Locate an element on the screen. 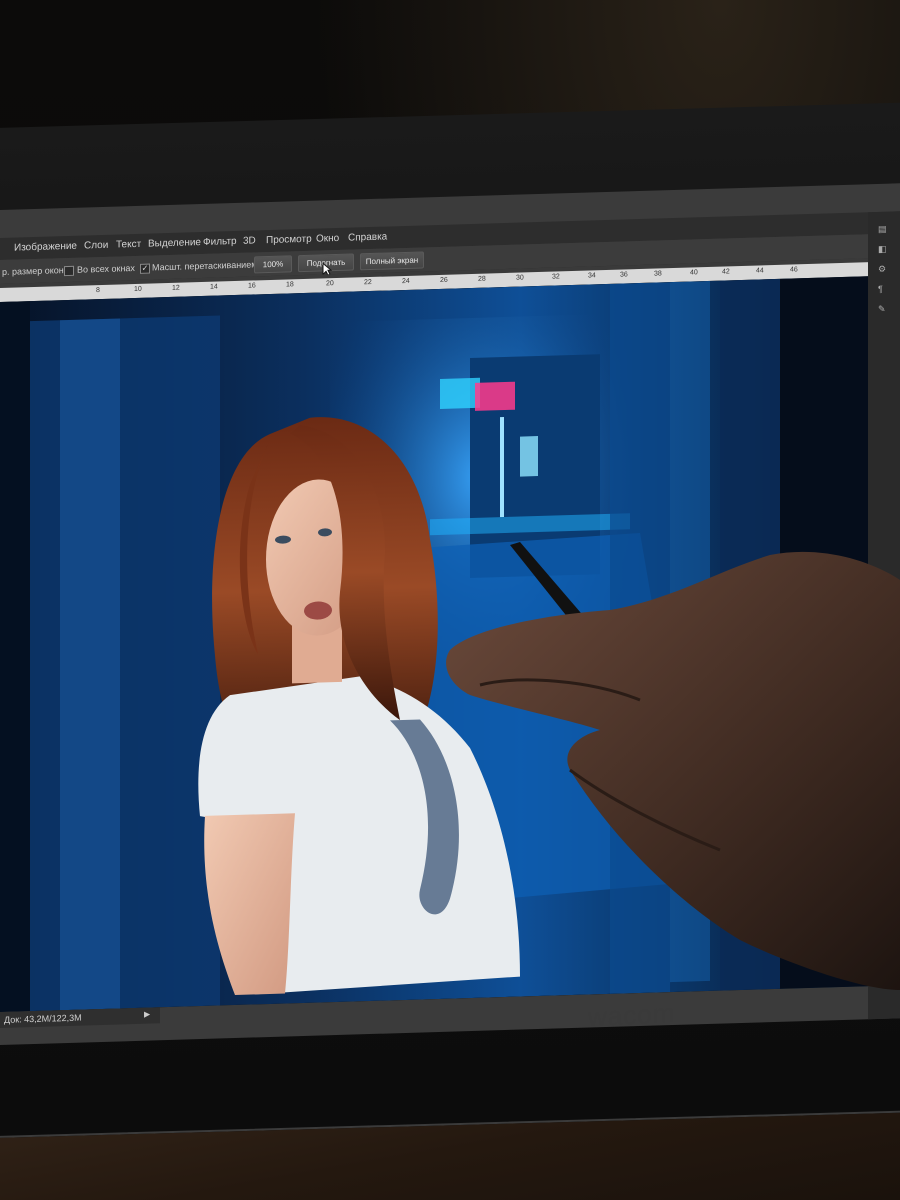 This screenshot has width=900, height=1200. menu-help: Справка is located at coordinates (367, 238).